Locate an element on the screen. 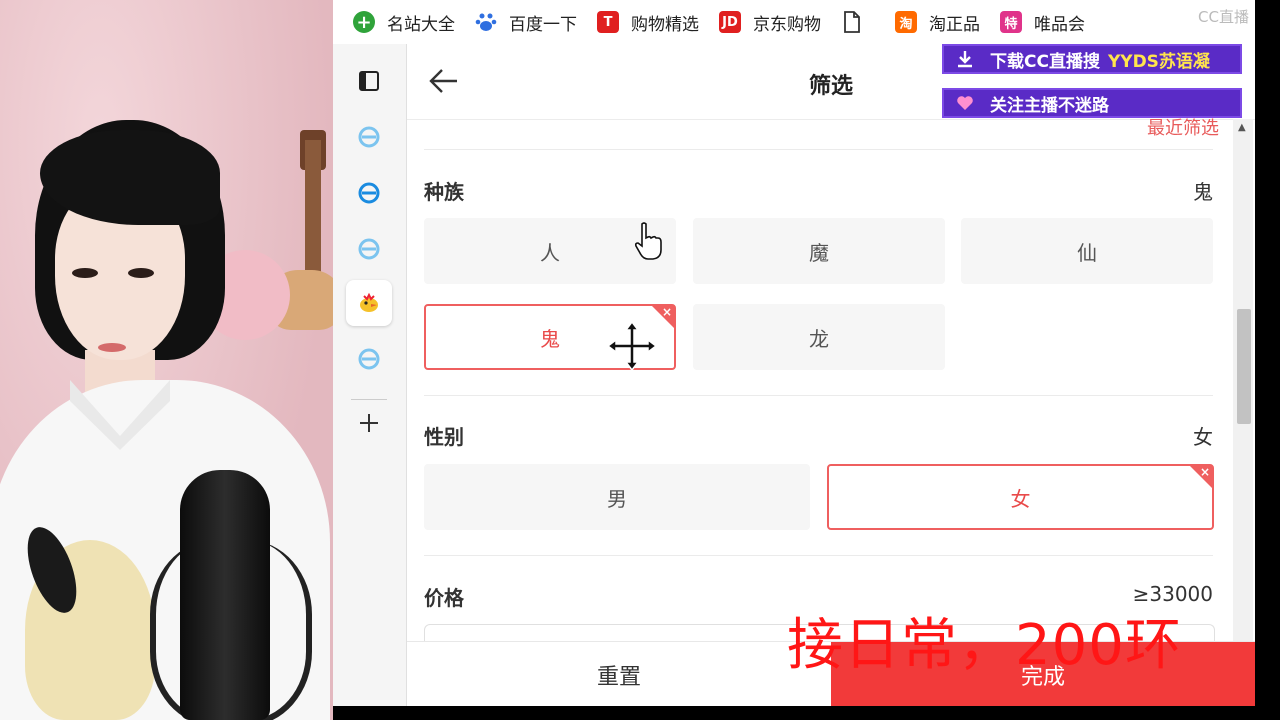  bookmark-label: 京东购物 is located at coordinates (787, 24).